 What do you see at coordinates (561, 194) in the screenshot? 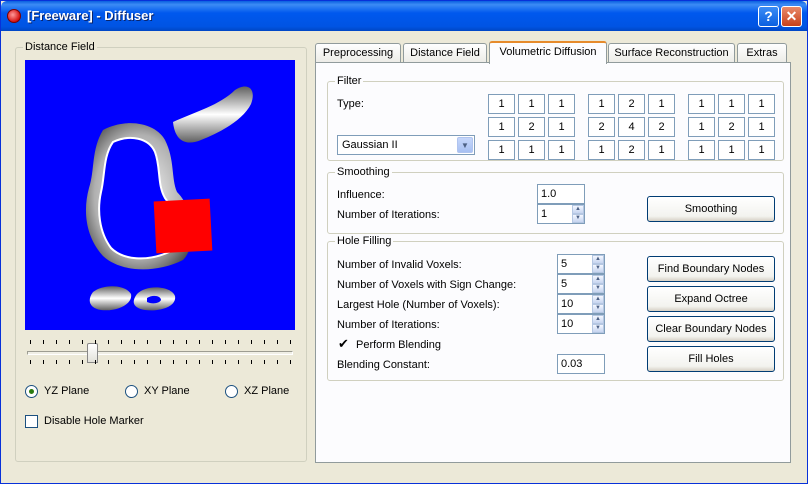
I see `influence-input: 1.0` at bounding box center [561, 194].